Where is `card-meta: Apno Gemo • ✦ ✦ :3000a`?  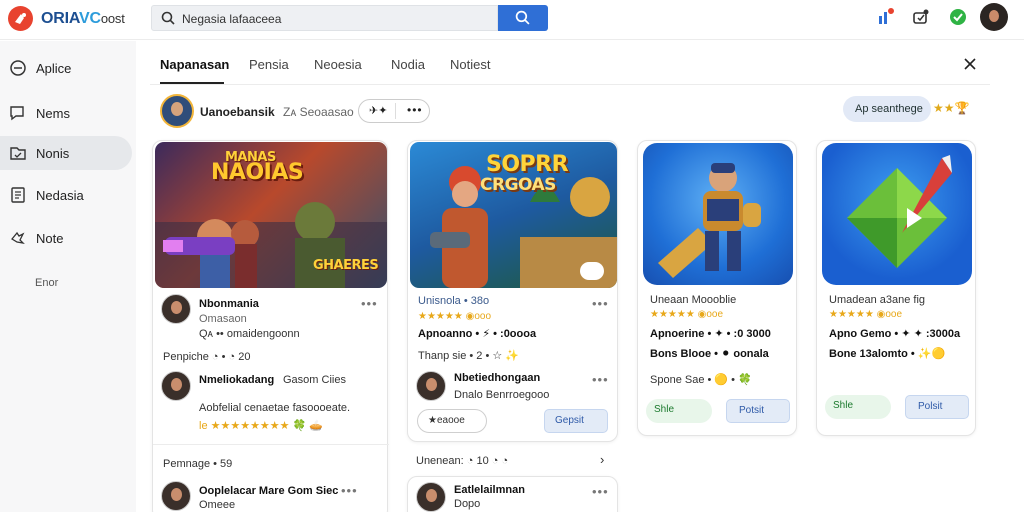 card-meta: Apno Gemo • ✦ ✦ :3000a is located at coordinates (895, 334).